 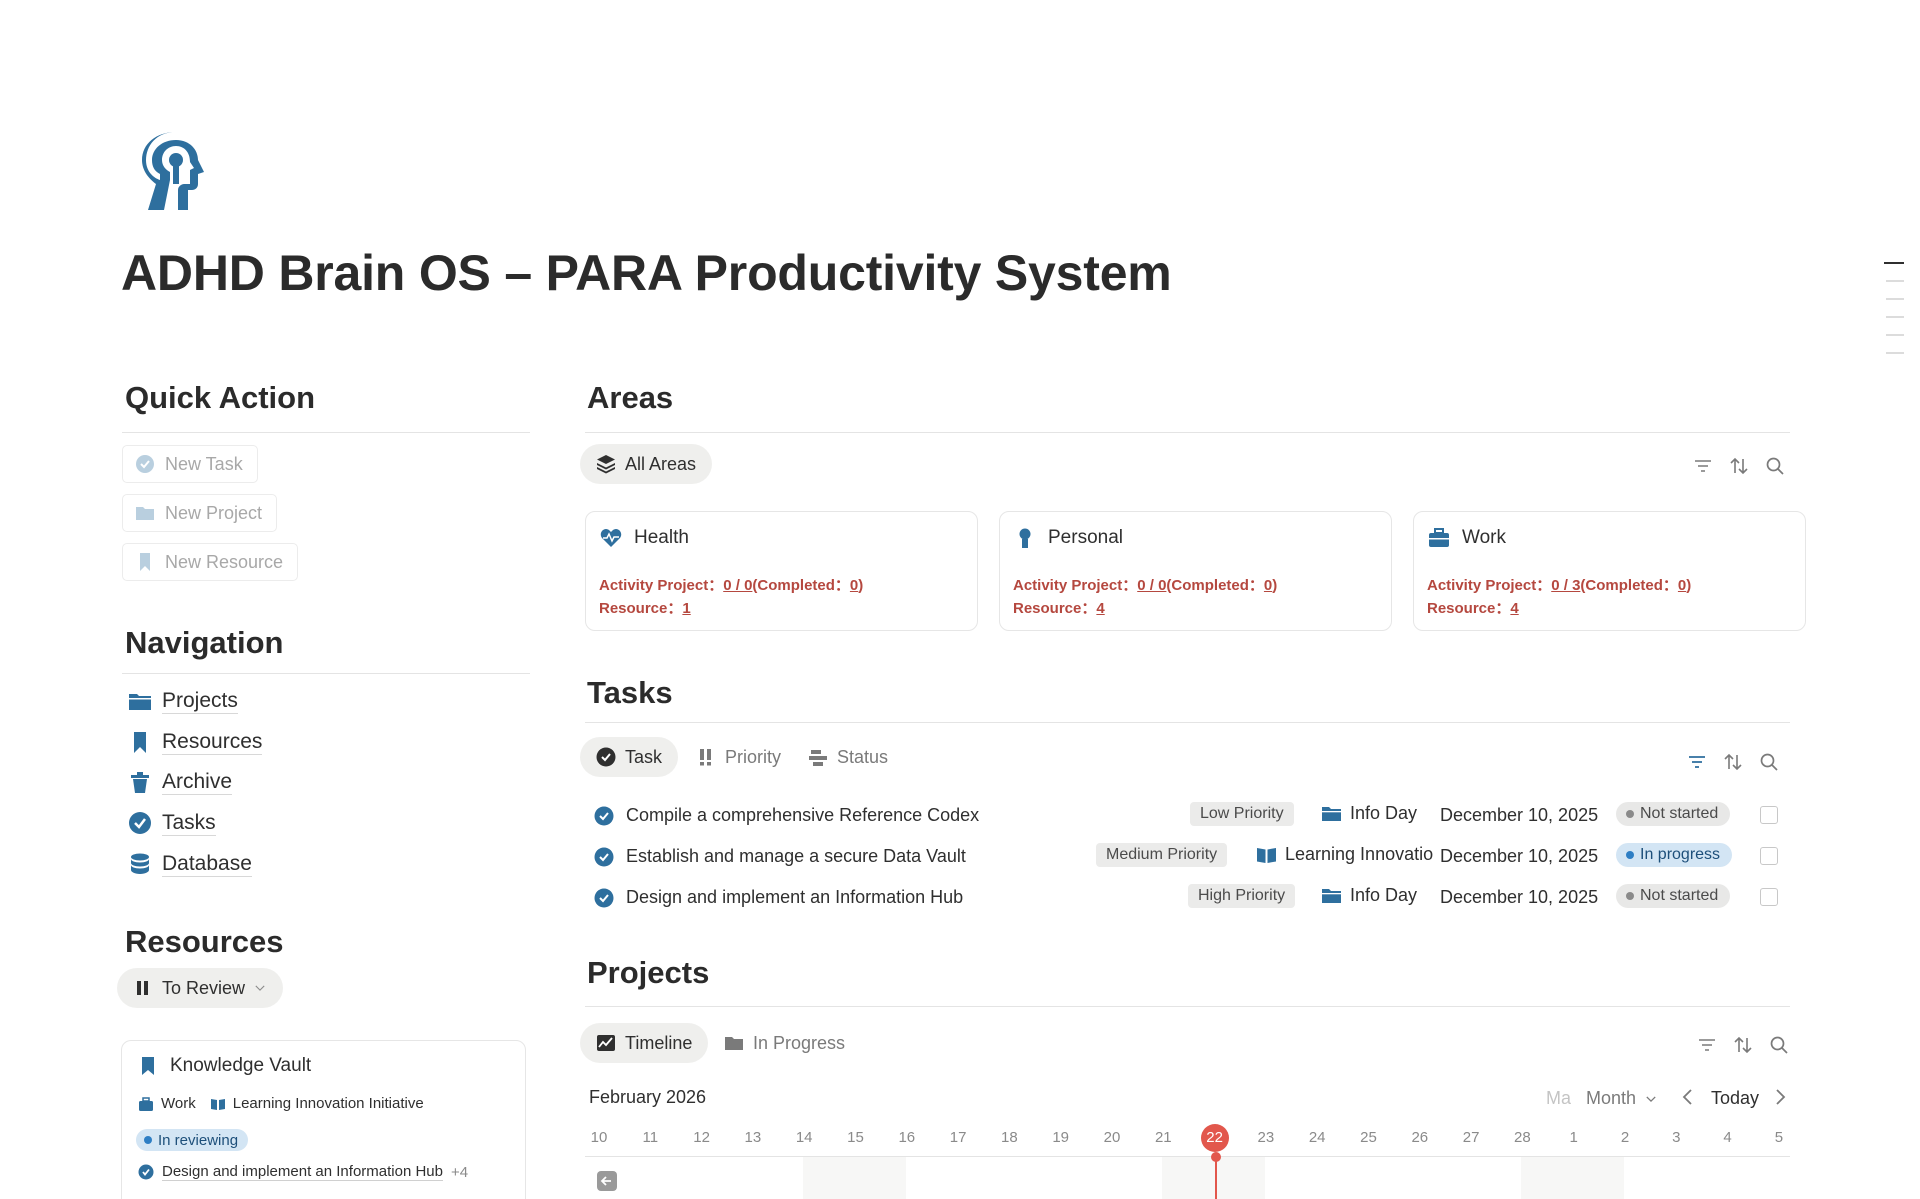 I want to click on timeline-day: 11, so click(x=650, y=1137).